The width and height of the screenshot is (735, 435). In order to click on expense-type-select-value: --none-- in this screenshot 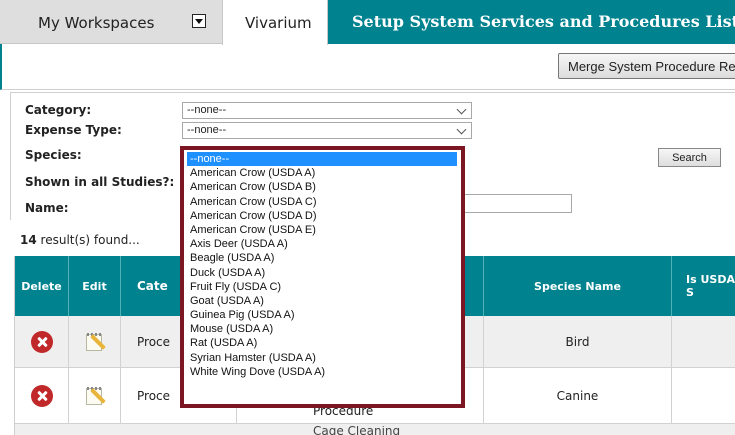, I will do `click(207, 130)`.